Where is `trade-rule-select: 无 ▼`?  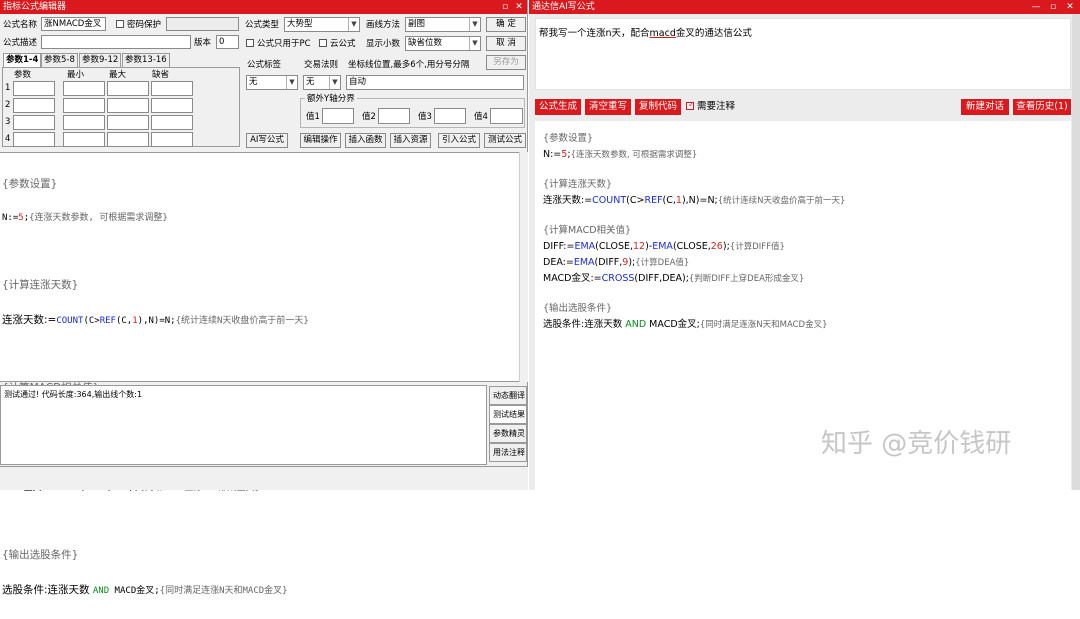
trade-rule-select: 无 ▼ is located at coordinates (322, 82).